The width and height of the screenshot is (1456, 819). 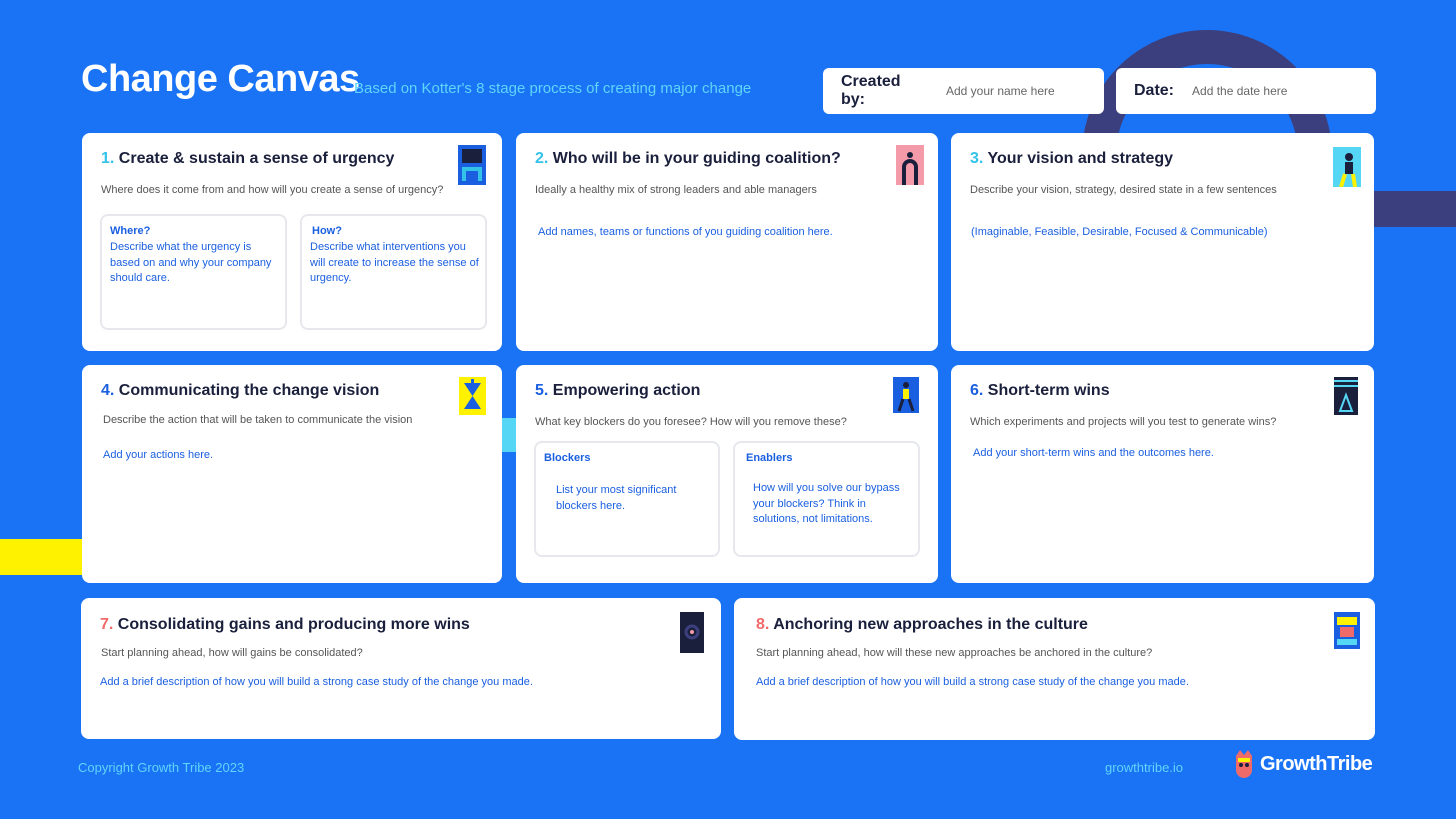 What do you see at coordinates (248, 158) in the screenshot?
I see `card-title: 1. Create & sustain a sense of urgency` at bounding box center [248, 158].